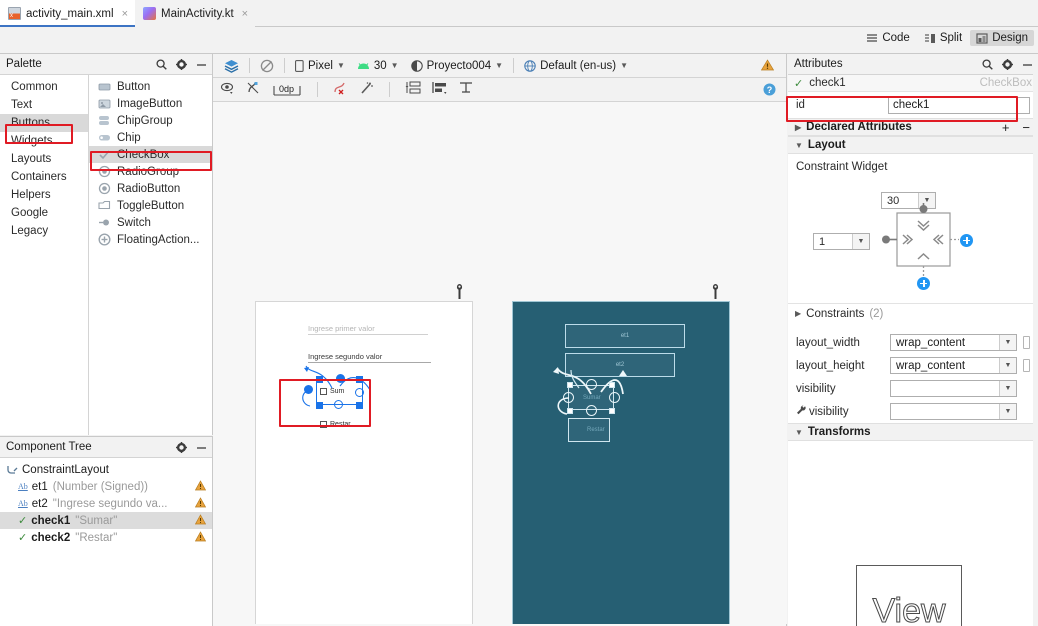 Image resolution: width=1038 pixels, height=626 pixels. I want to click on tree-item-check1: ✓ check1 "Sumar", so click(106, 520).